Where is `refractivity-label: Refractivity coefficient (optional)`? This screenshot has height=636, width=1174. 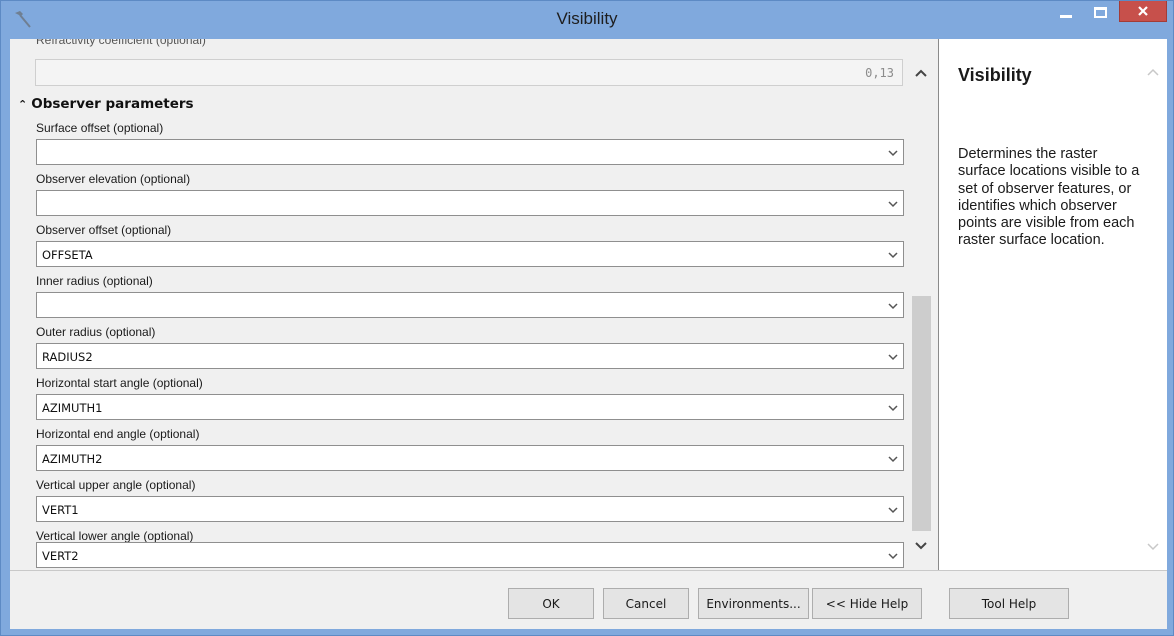
refractivity-label: Refractivity coefficient (optional) is located at coordinates (121, 43).